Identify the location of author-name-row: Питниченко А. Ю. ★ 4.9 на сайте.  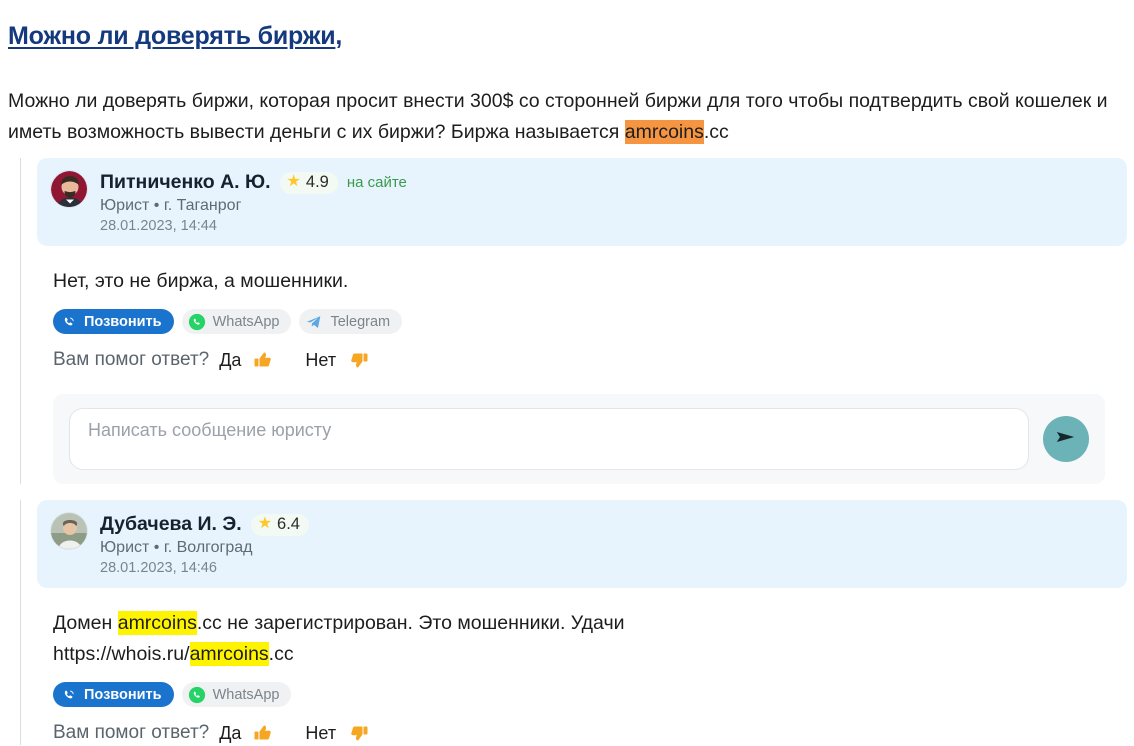
(253, 182).